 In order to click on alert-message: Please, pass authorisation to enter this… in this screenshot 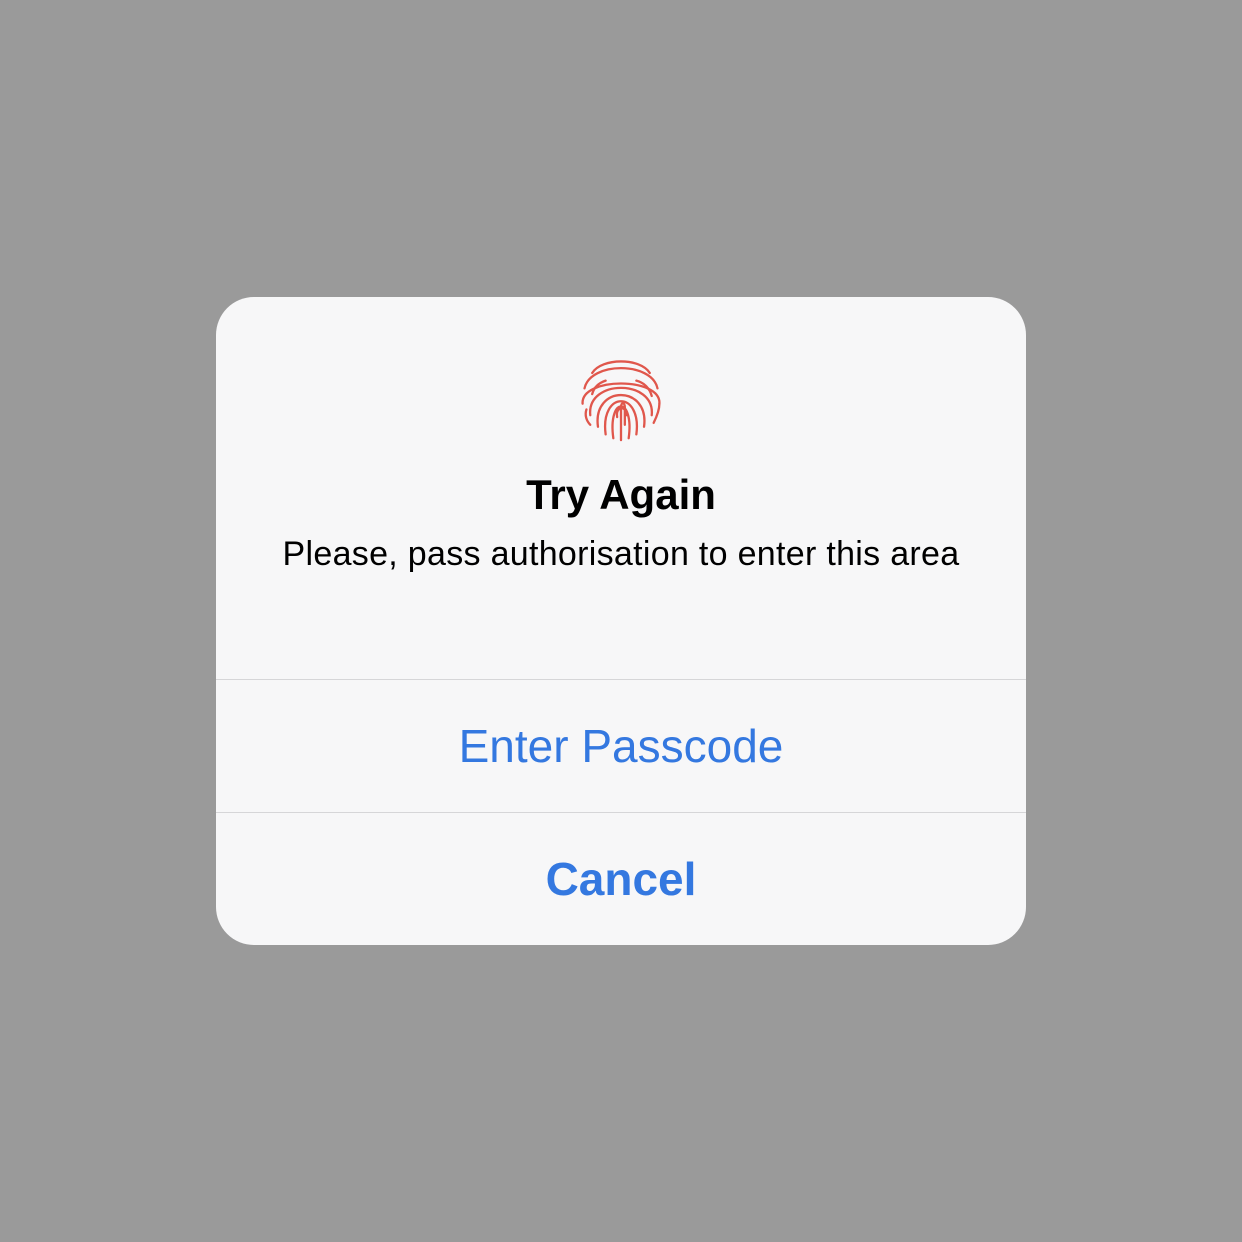, I will do `click(621, 554)`.